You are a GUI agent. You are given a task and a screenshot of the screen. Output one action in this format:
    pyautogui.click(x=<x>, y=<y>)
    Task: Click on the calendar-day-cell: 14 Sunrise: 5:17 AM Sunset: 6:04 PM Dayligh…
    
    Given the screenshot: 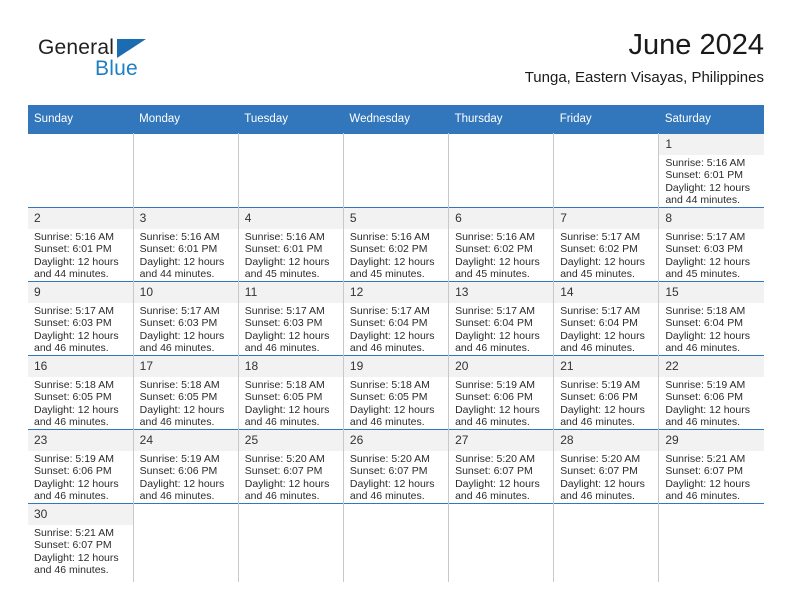 What is the action you would take?
    pyautogui.click(x=606, y=318)
    